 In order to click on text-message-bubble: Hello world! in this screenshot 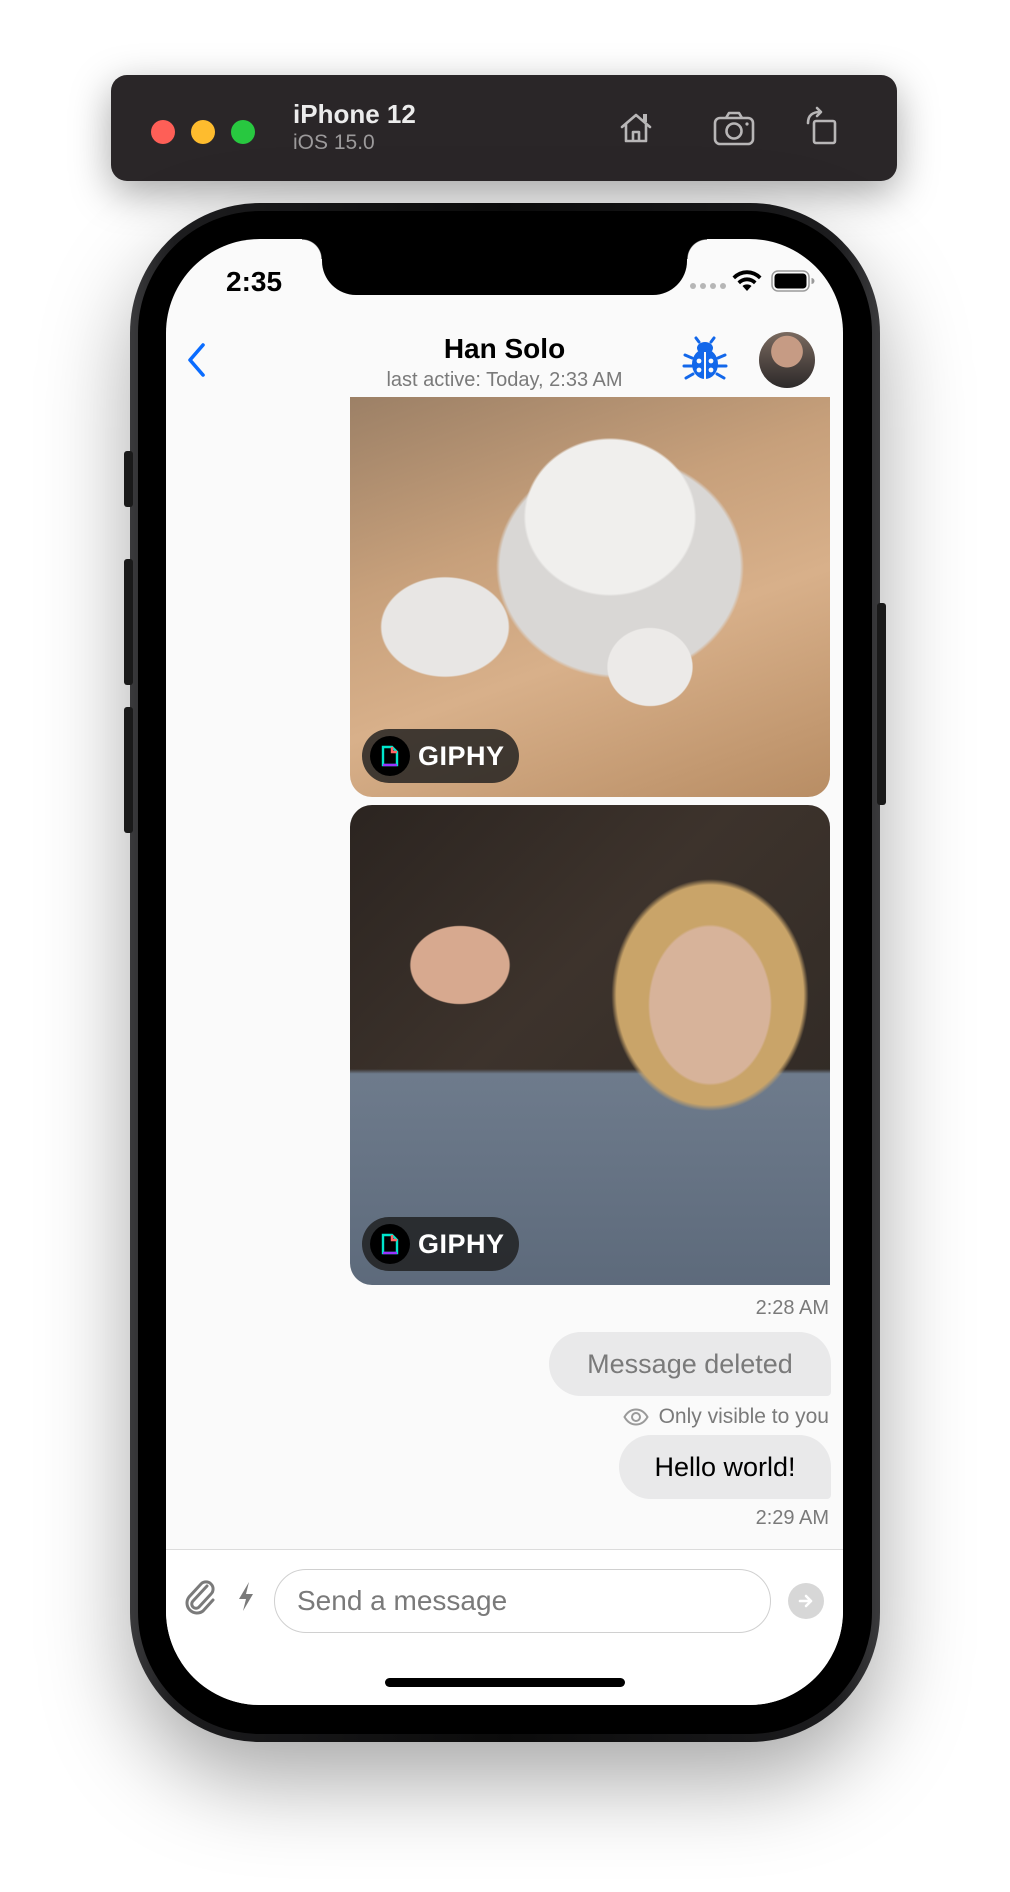, I will do `click(725, 1467)`.